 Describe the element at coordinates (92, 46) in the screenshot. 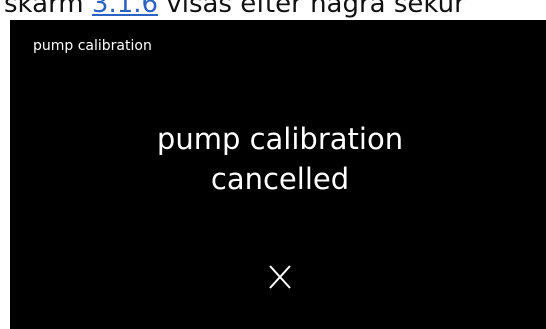

I see `screen-title: pump calibration` at that location.